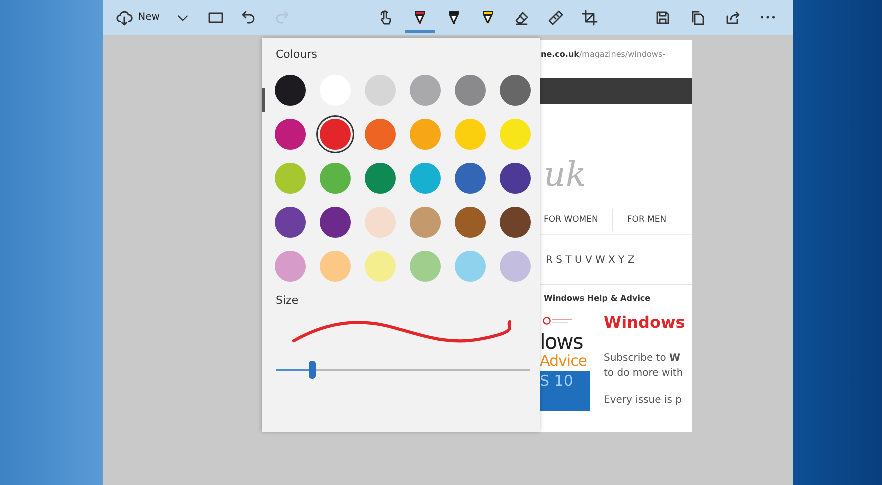 The image size is (882, 485). I want to click on ruler-icon, so click(556, 18).